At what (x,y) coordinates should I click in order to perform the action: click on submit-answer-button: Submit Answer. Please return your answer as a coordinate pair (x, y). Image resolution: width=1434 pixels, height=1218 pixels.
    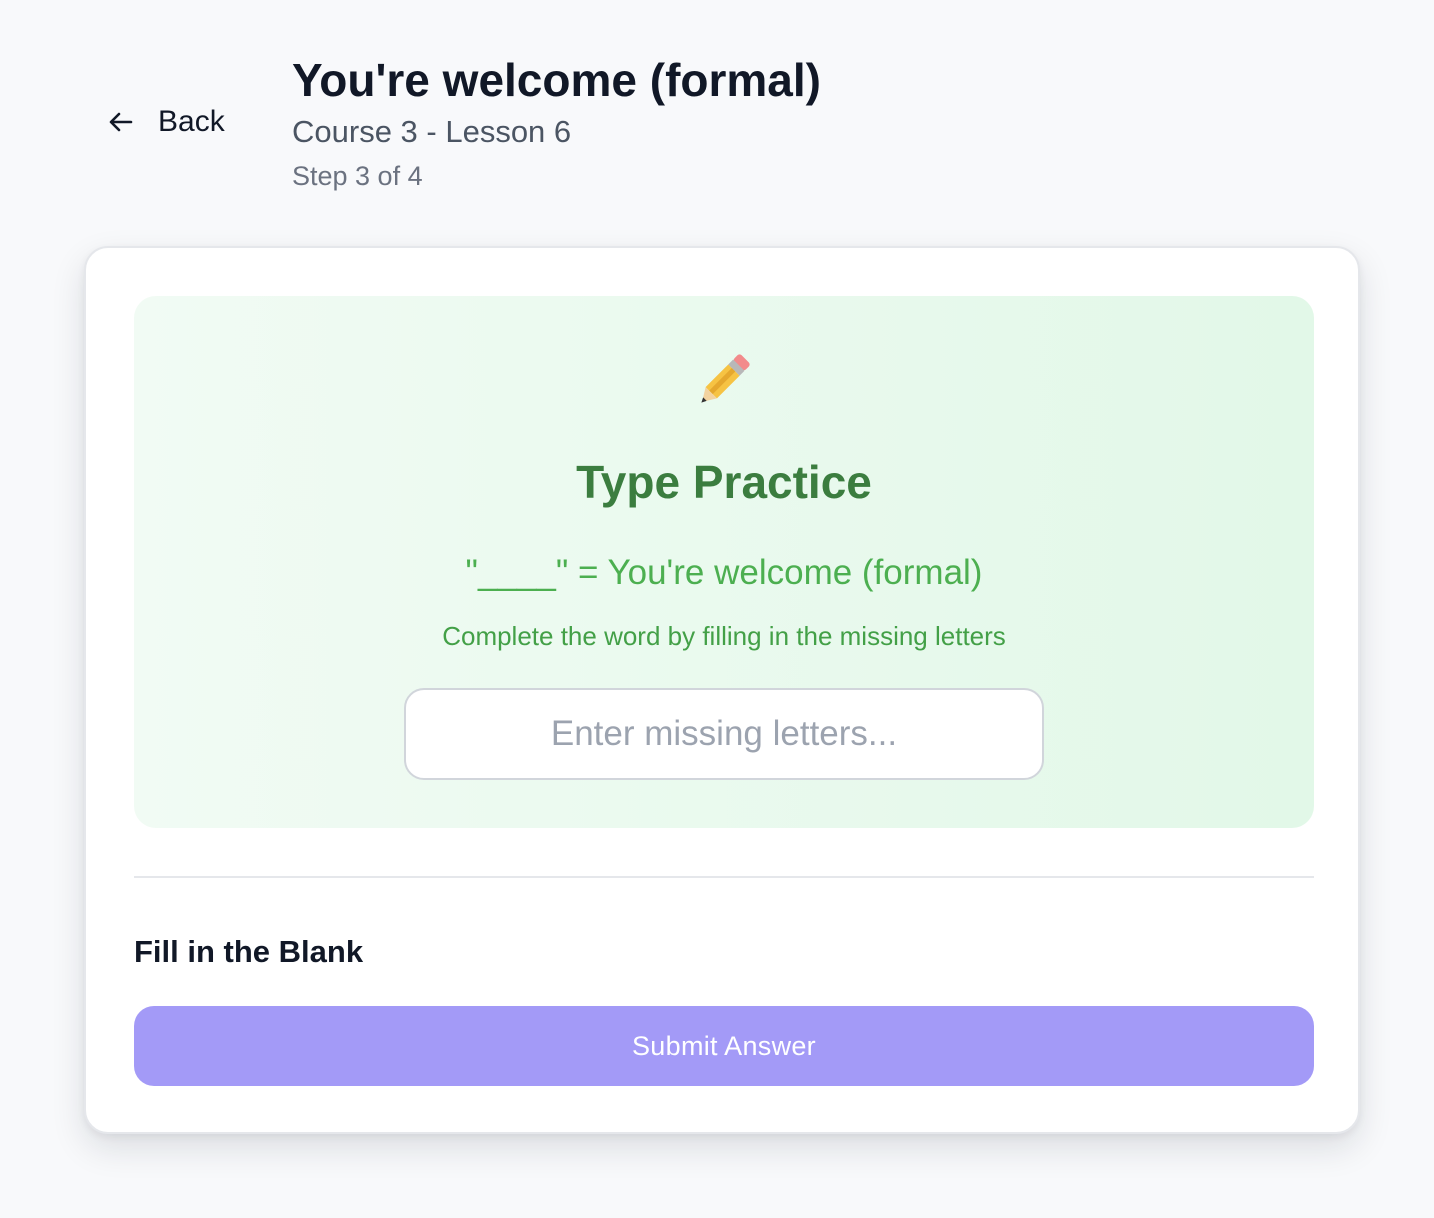
    Looking at the image, I should click on (724, 1046).